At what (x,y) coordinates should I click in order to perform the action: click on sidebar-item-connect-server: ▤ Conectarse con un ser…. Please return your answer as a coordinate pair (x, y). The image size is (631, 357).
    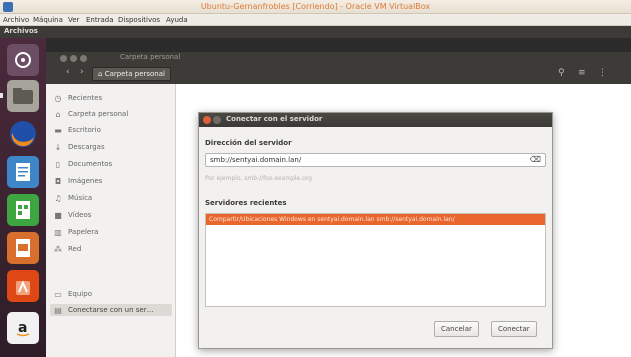
    Looking at the image, I should click on (111, 310).